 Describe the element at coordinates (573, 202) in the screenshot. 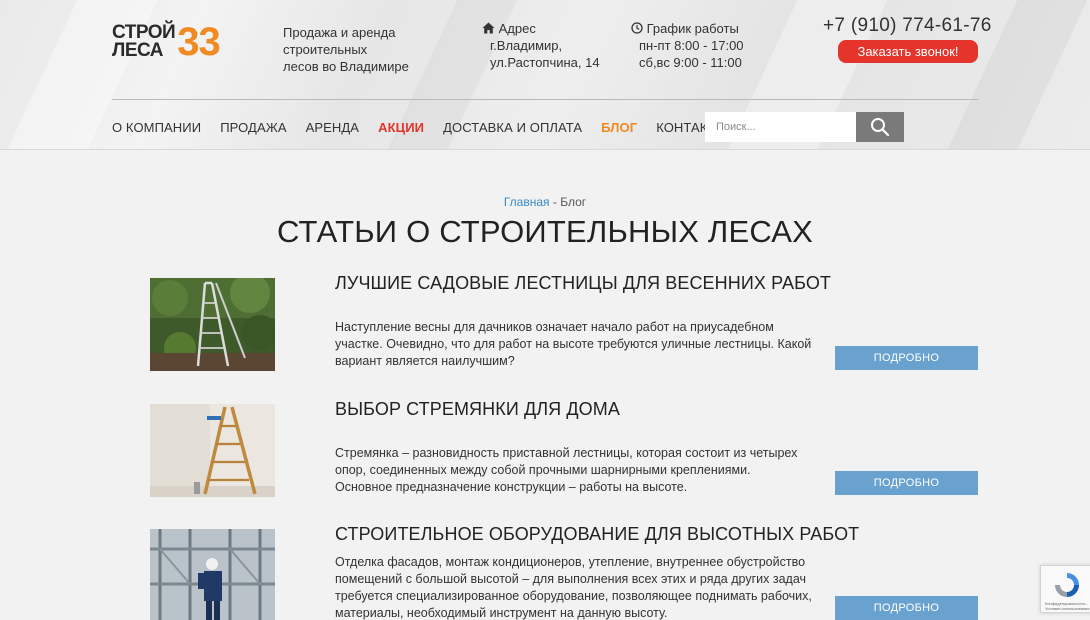

I see `breadcrumb-current: Блог` at that location.